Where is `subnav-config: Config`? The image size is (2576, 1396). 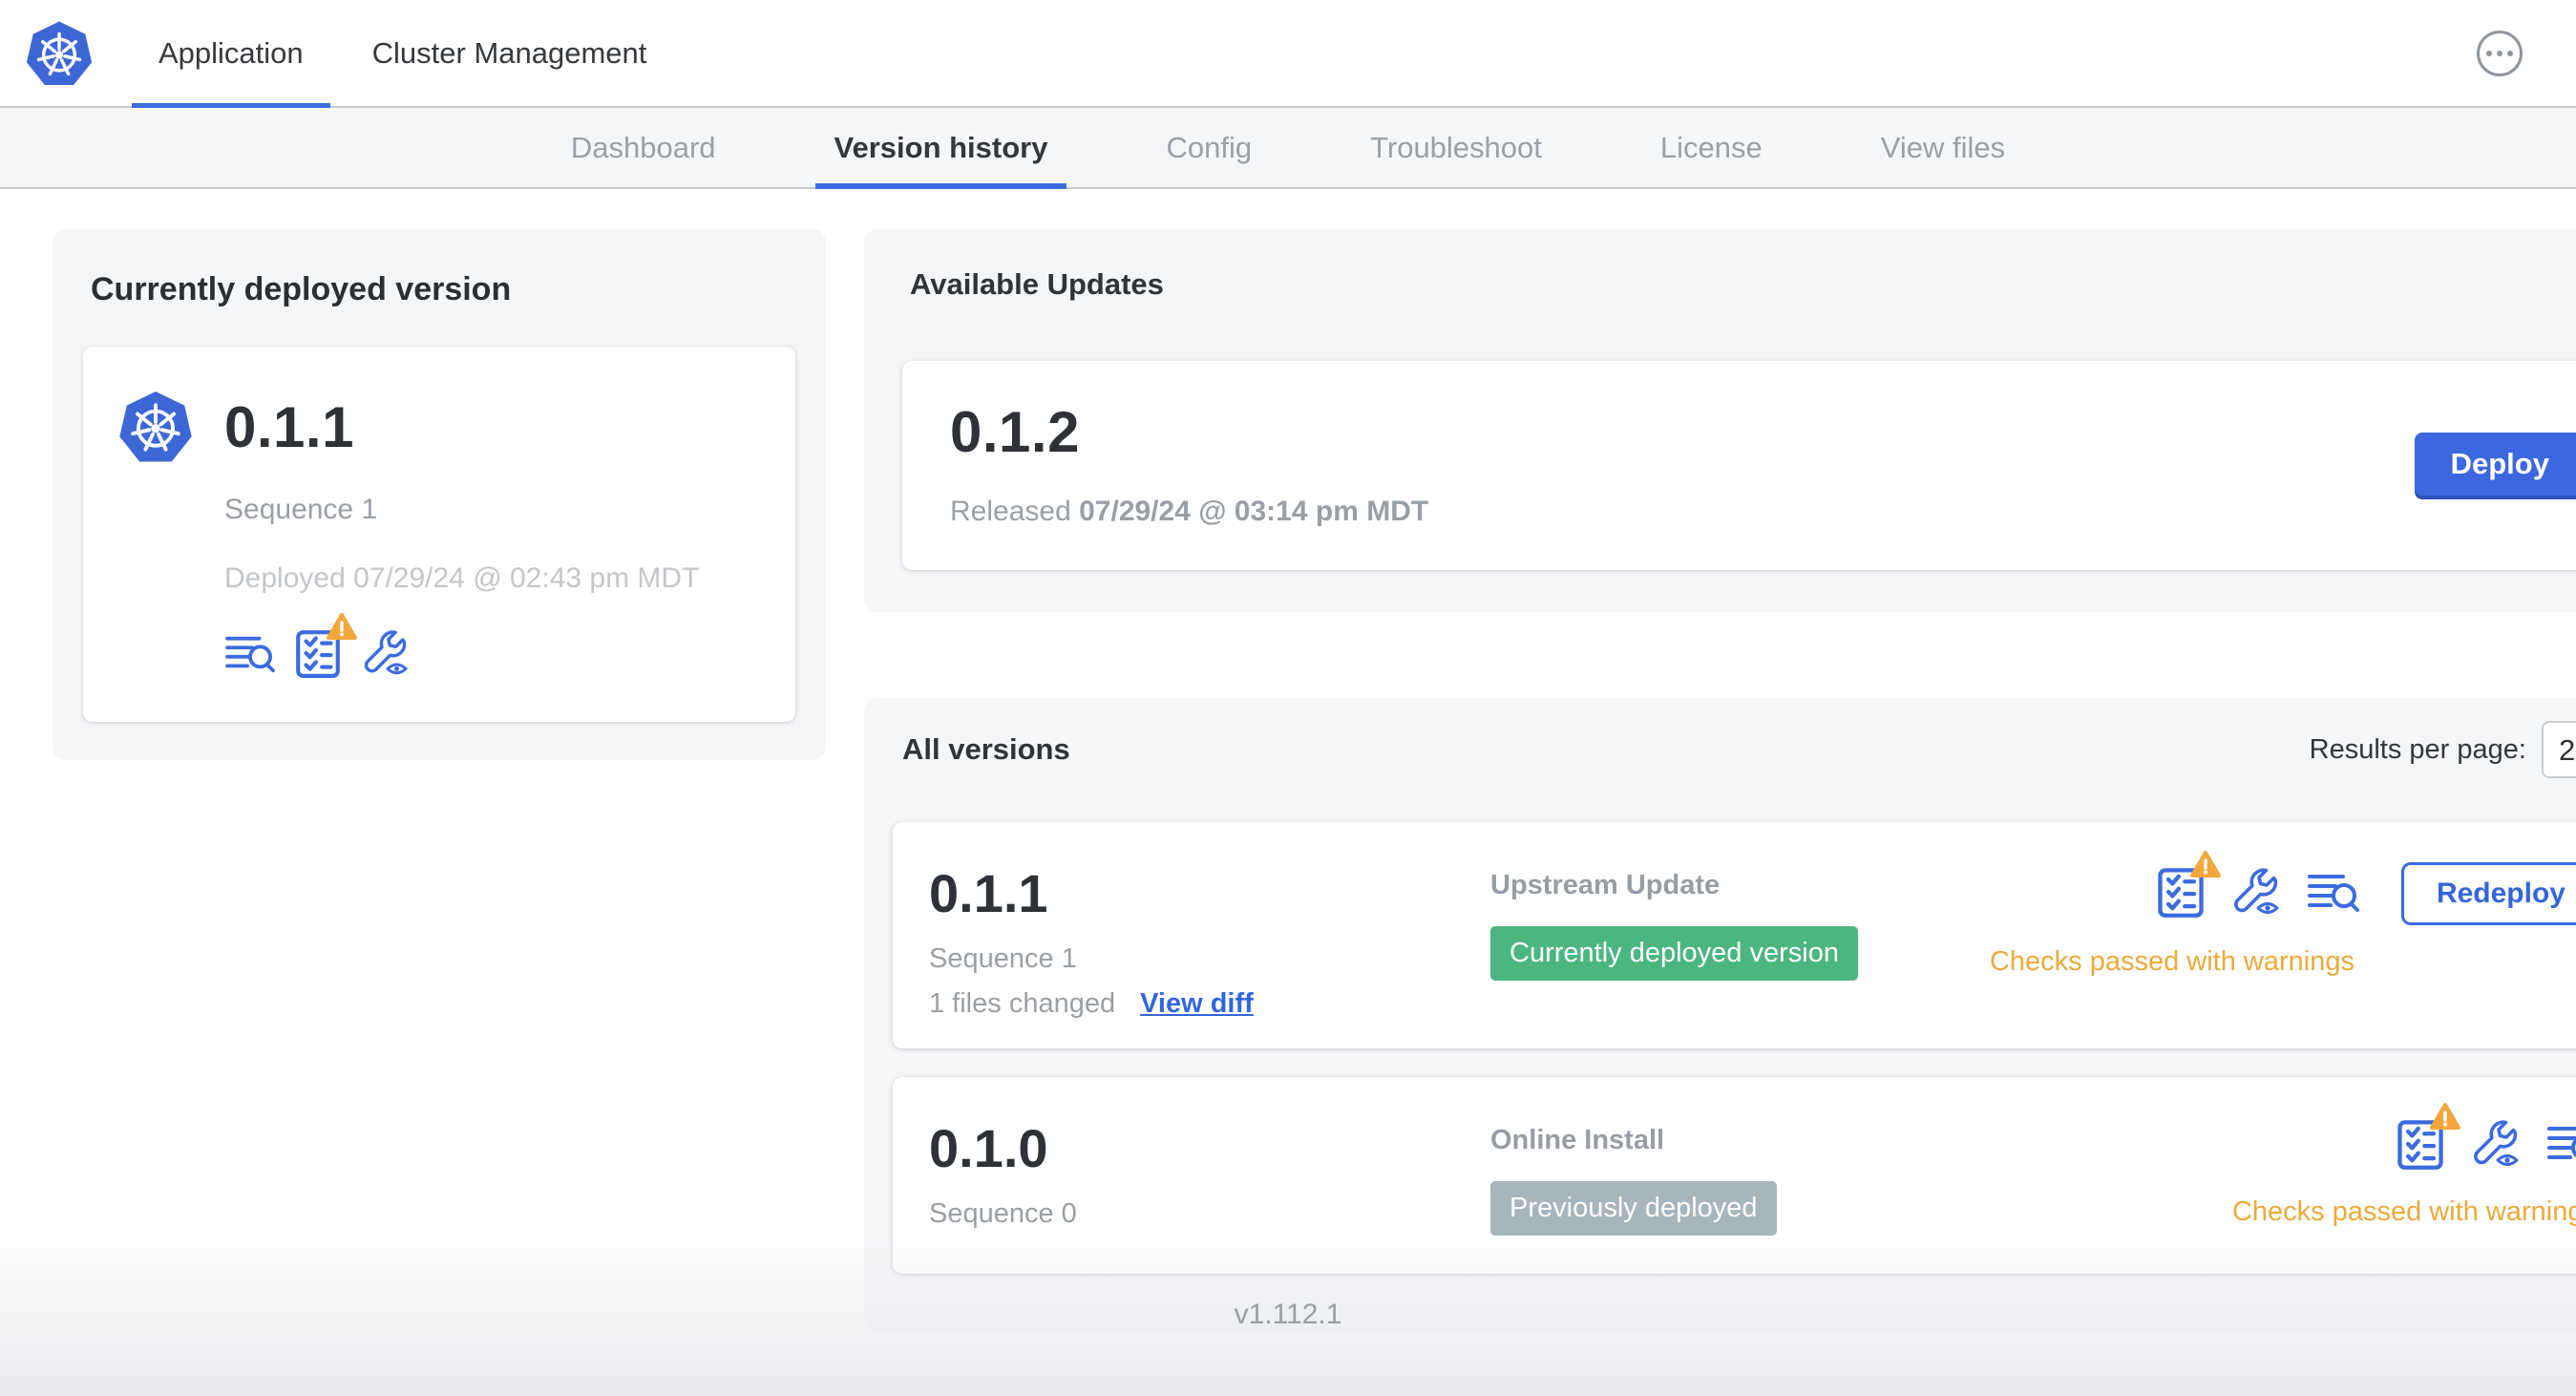
subnav-config: Config is located at coordinates (1209, 147).